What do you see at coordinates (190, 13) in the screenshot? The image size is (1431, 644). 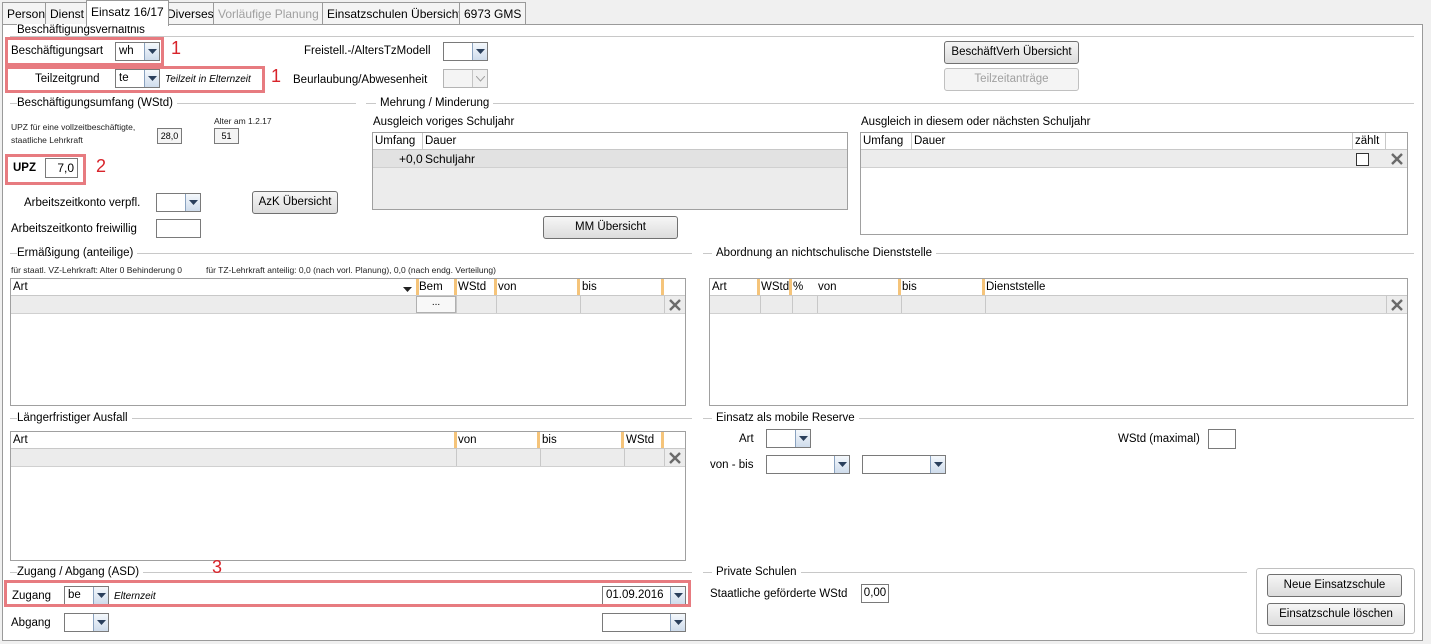 I see `tab-diverses: Diverses` at bounding box center [190, 13].